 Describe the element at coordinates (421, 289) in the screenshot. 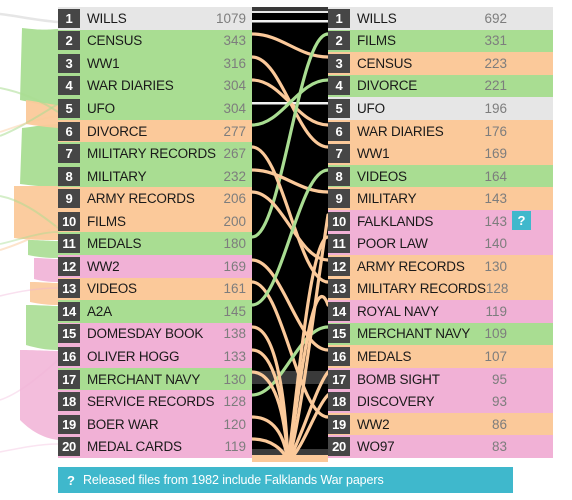

I see `row-label: MILITARY RECORDS` at that location.